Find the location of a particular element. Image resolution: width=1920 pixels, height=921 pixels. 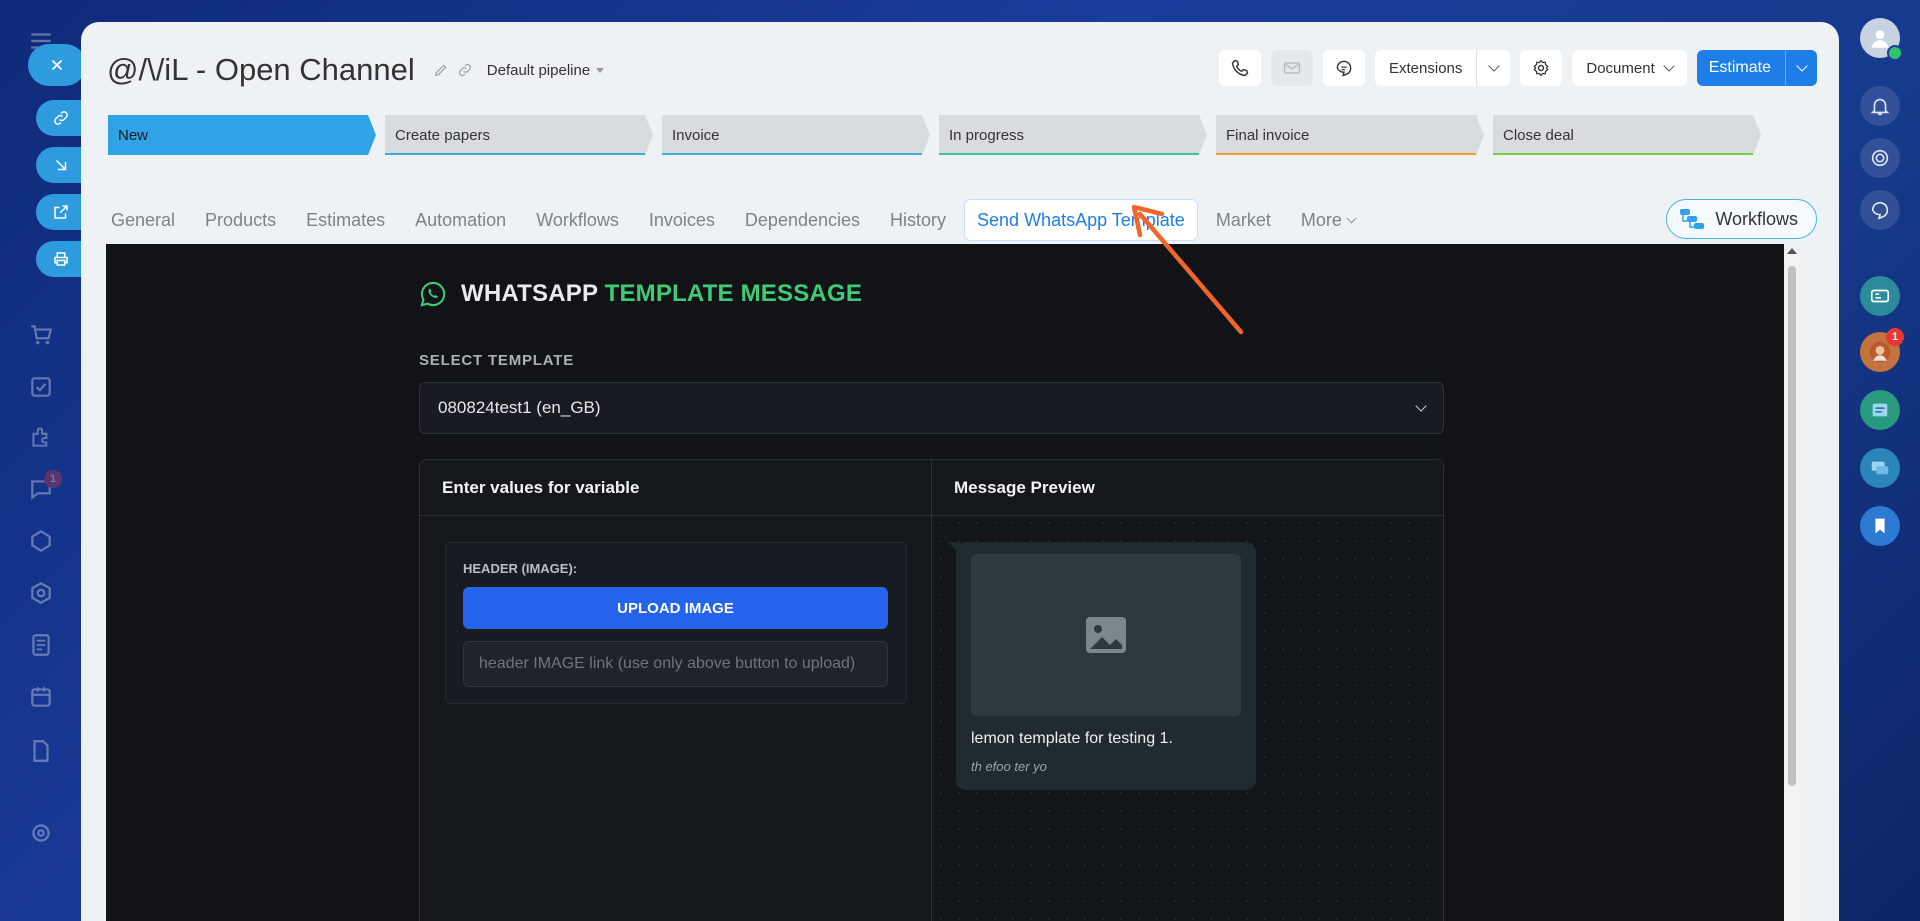

arrow-down-right-icon is located at coordinates (61, 165).